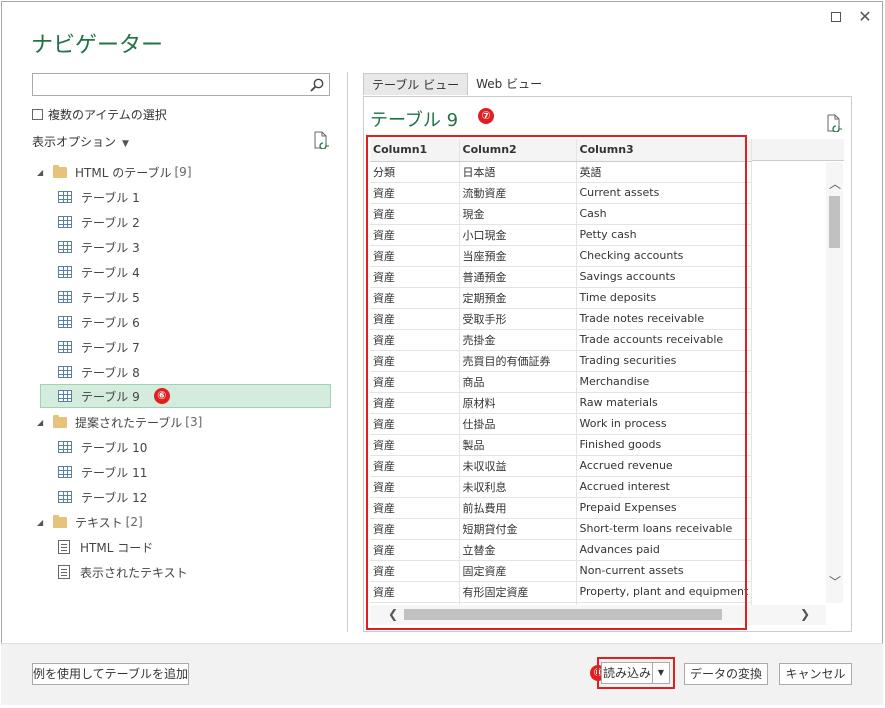 Image resolution: width=885 pixels, height=708 pixels. I want to click on tree-item-table-10: テーブル 10, so click(102, 447).